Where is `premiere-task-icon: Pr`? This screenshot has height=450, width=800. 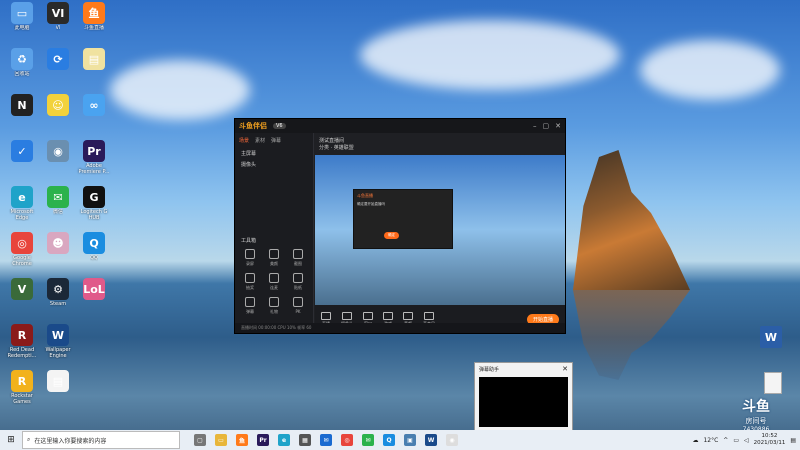 premiere-task-icon: Pr is located at coordinates (263, 440).